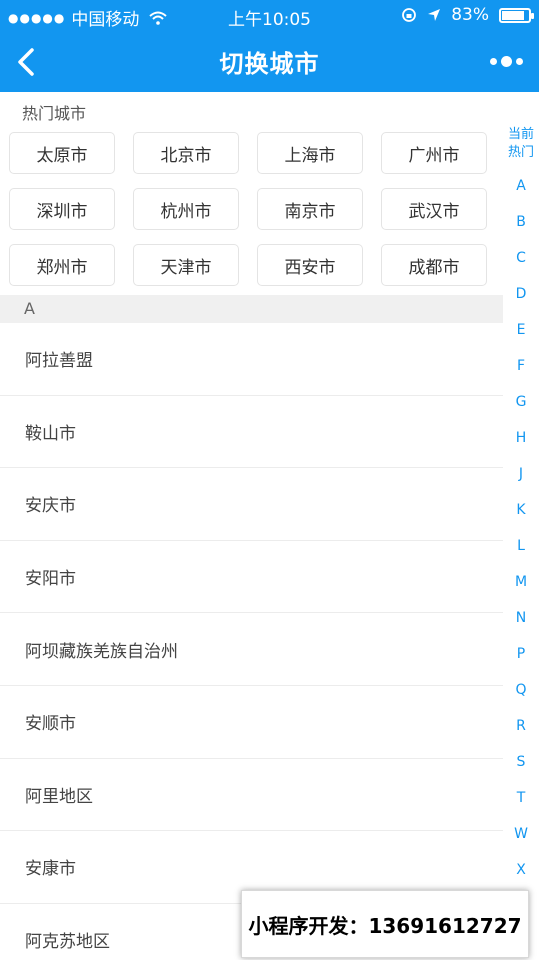 Image resolution: width=539 pixels, height=960 pixels. Describe the element at coordinates (434, 153) in the screenshot. I see `hot-city-button: 广州市` at that location.